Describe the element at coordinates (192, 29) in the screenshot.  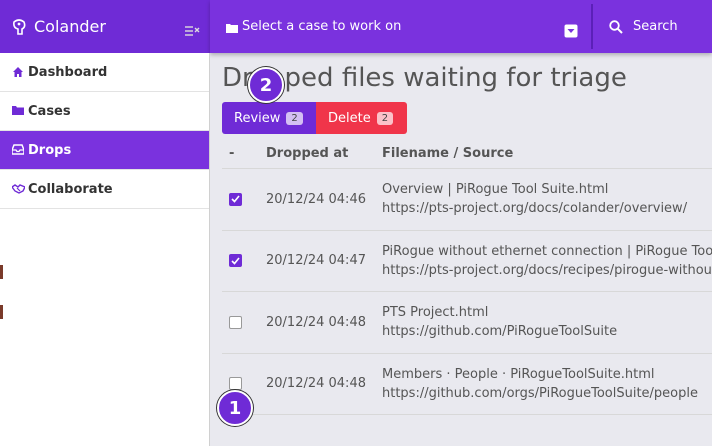
I see `collapse-sidebar-icon` at that location.